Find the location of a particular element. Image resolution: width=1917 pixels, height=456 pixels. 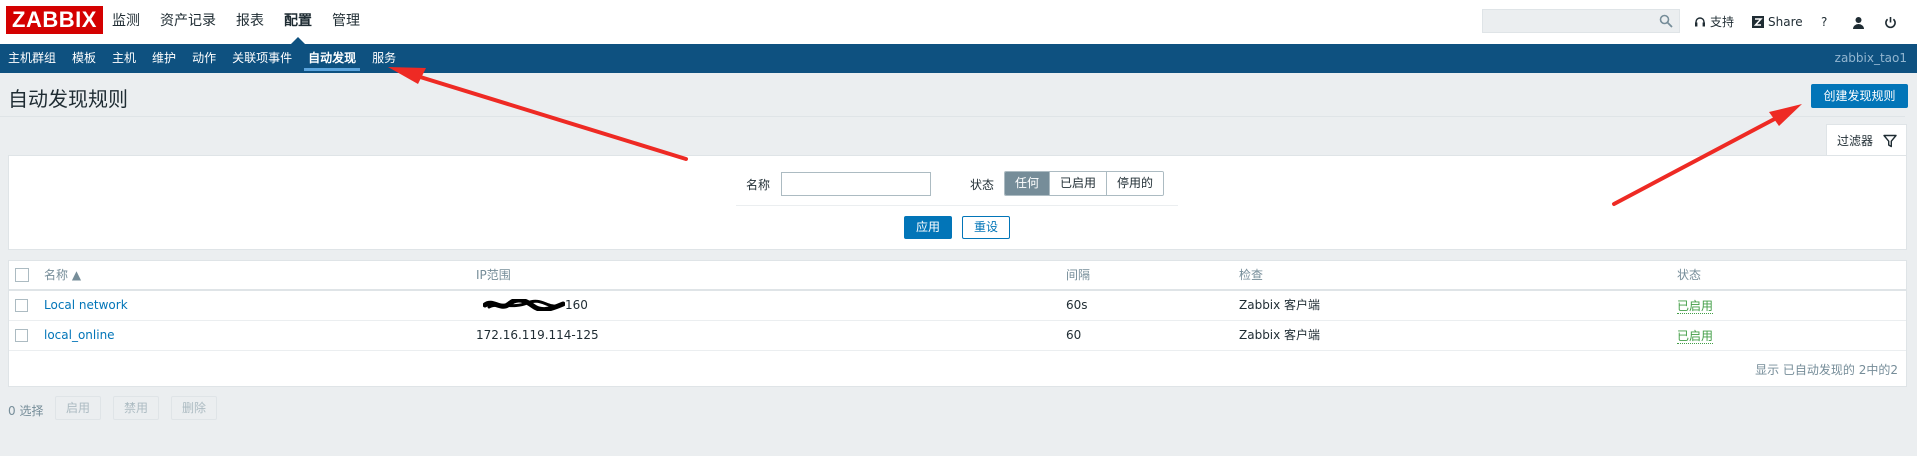

redacted-scribble is located at coordinates (524, 305).